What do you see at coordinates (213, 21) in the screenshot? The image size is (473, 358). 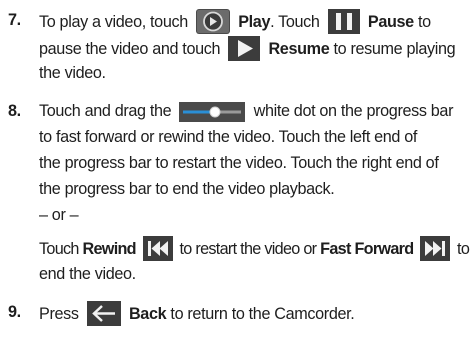 I see `play-circle-icon` at bounding box center [213, 21].